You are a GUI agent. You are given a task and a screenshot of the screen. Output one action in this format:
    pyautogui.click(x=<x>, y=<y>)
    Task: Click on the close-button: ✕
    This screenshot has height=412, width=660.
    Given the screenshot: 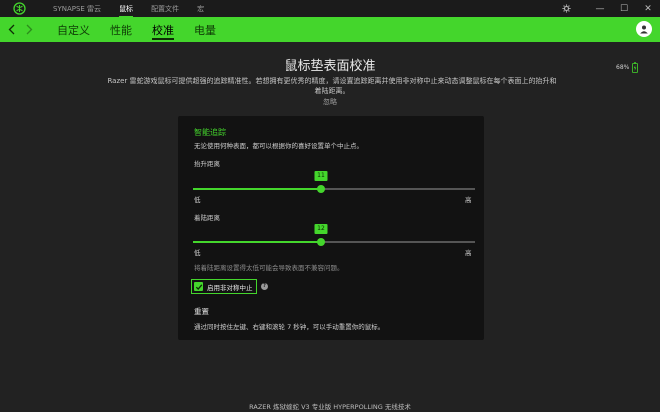 What is the action you would take?
    pyautogui.click(x=648, y=8)
    